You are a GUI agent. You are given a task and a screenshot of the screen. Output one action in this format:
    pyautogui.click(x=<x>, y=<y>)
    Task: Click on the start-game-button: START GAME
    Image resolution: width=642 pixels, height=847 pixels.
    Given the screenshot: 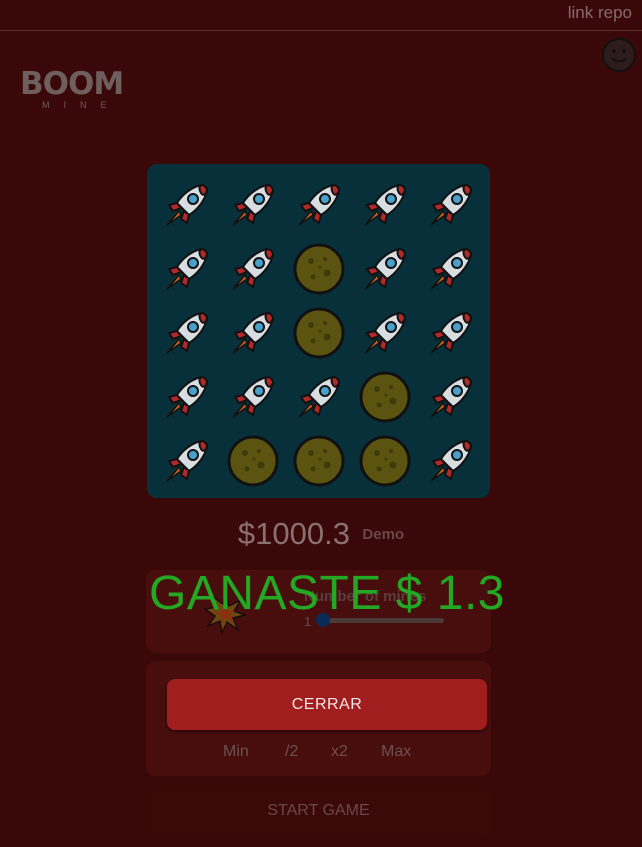 What is the action you would take?
    pyautogui.click(x=318, y=811)
    